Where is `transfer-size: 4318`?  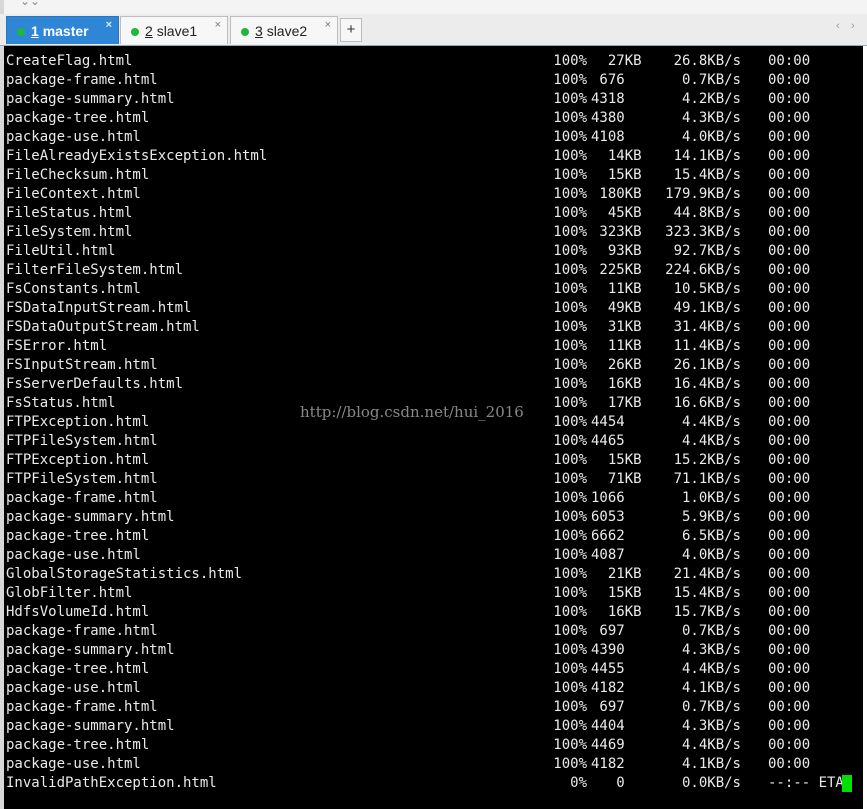 transfer-size: 4318 is located at coordinates (608, 99).